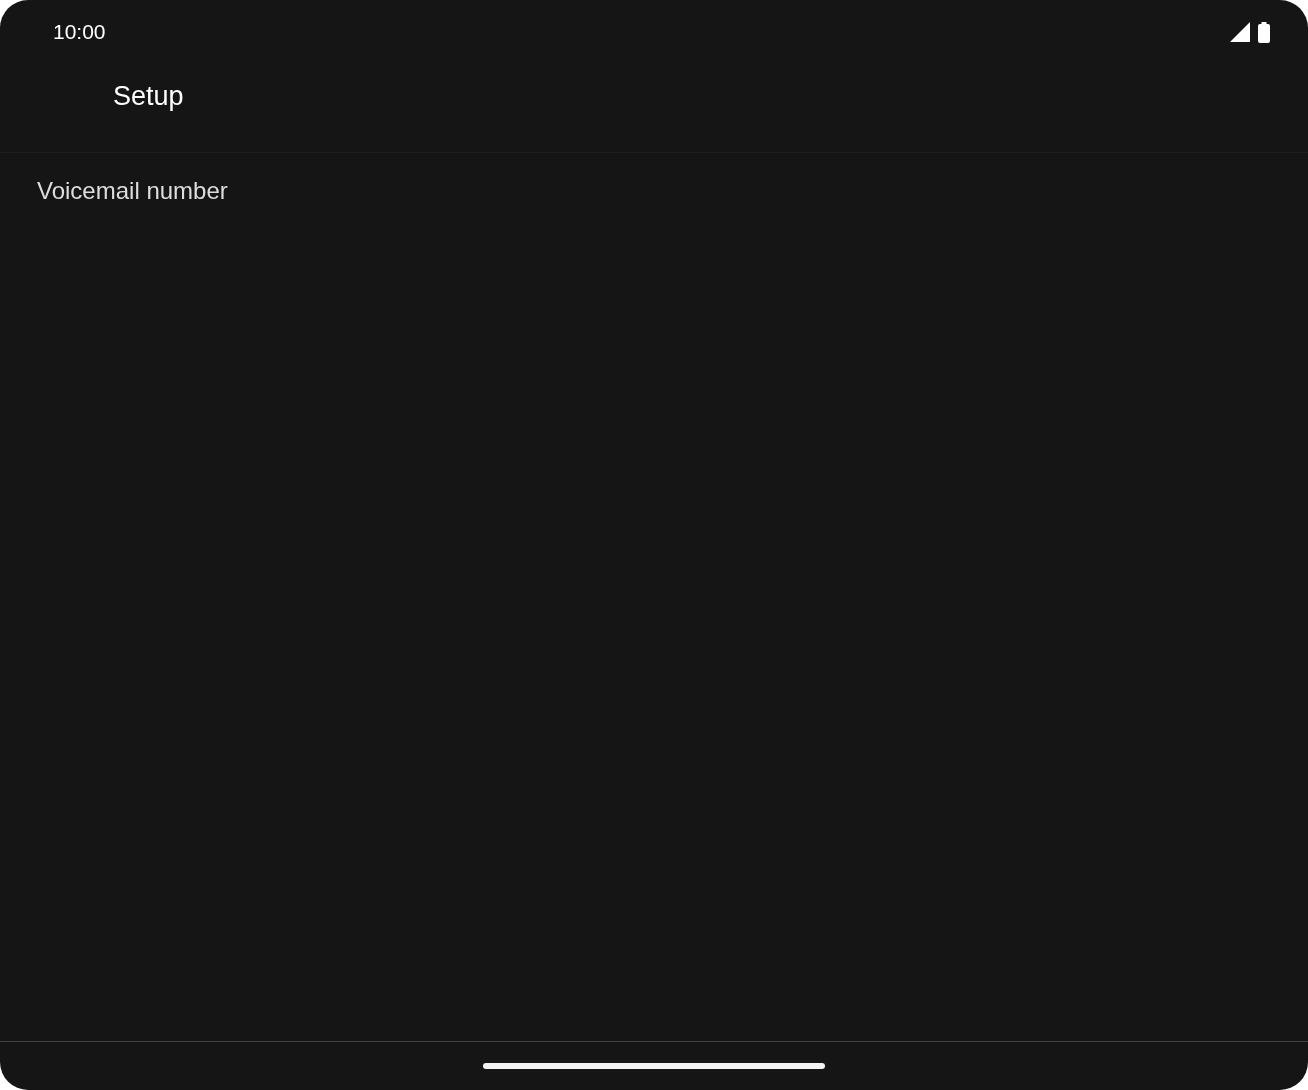 This screenshot has width=1308, height=1090. What do you see at coordinates (79, 32) in the screenshot?
I see `status-time: 10:00` at bounding box center [79, 32].